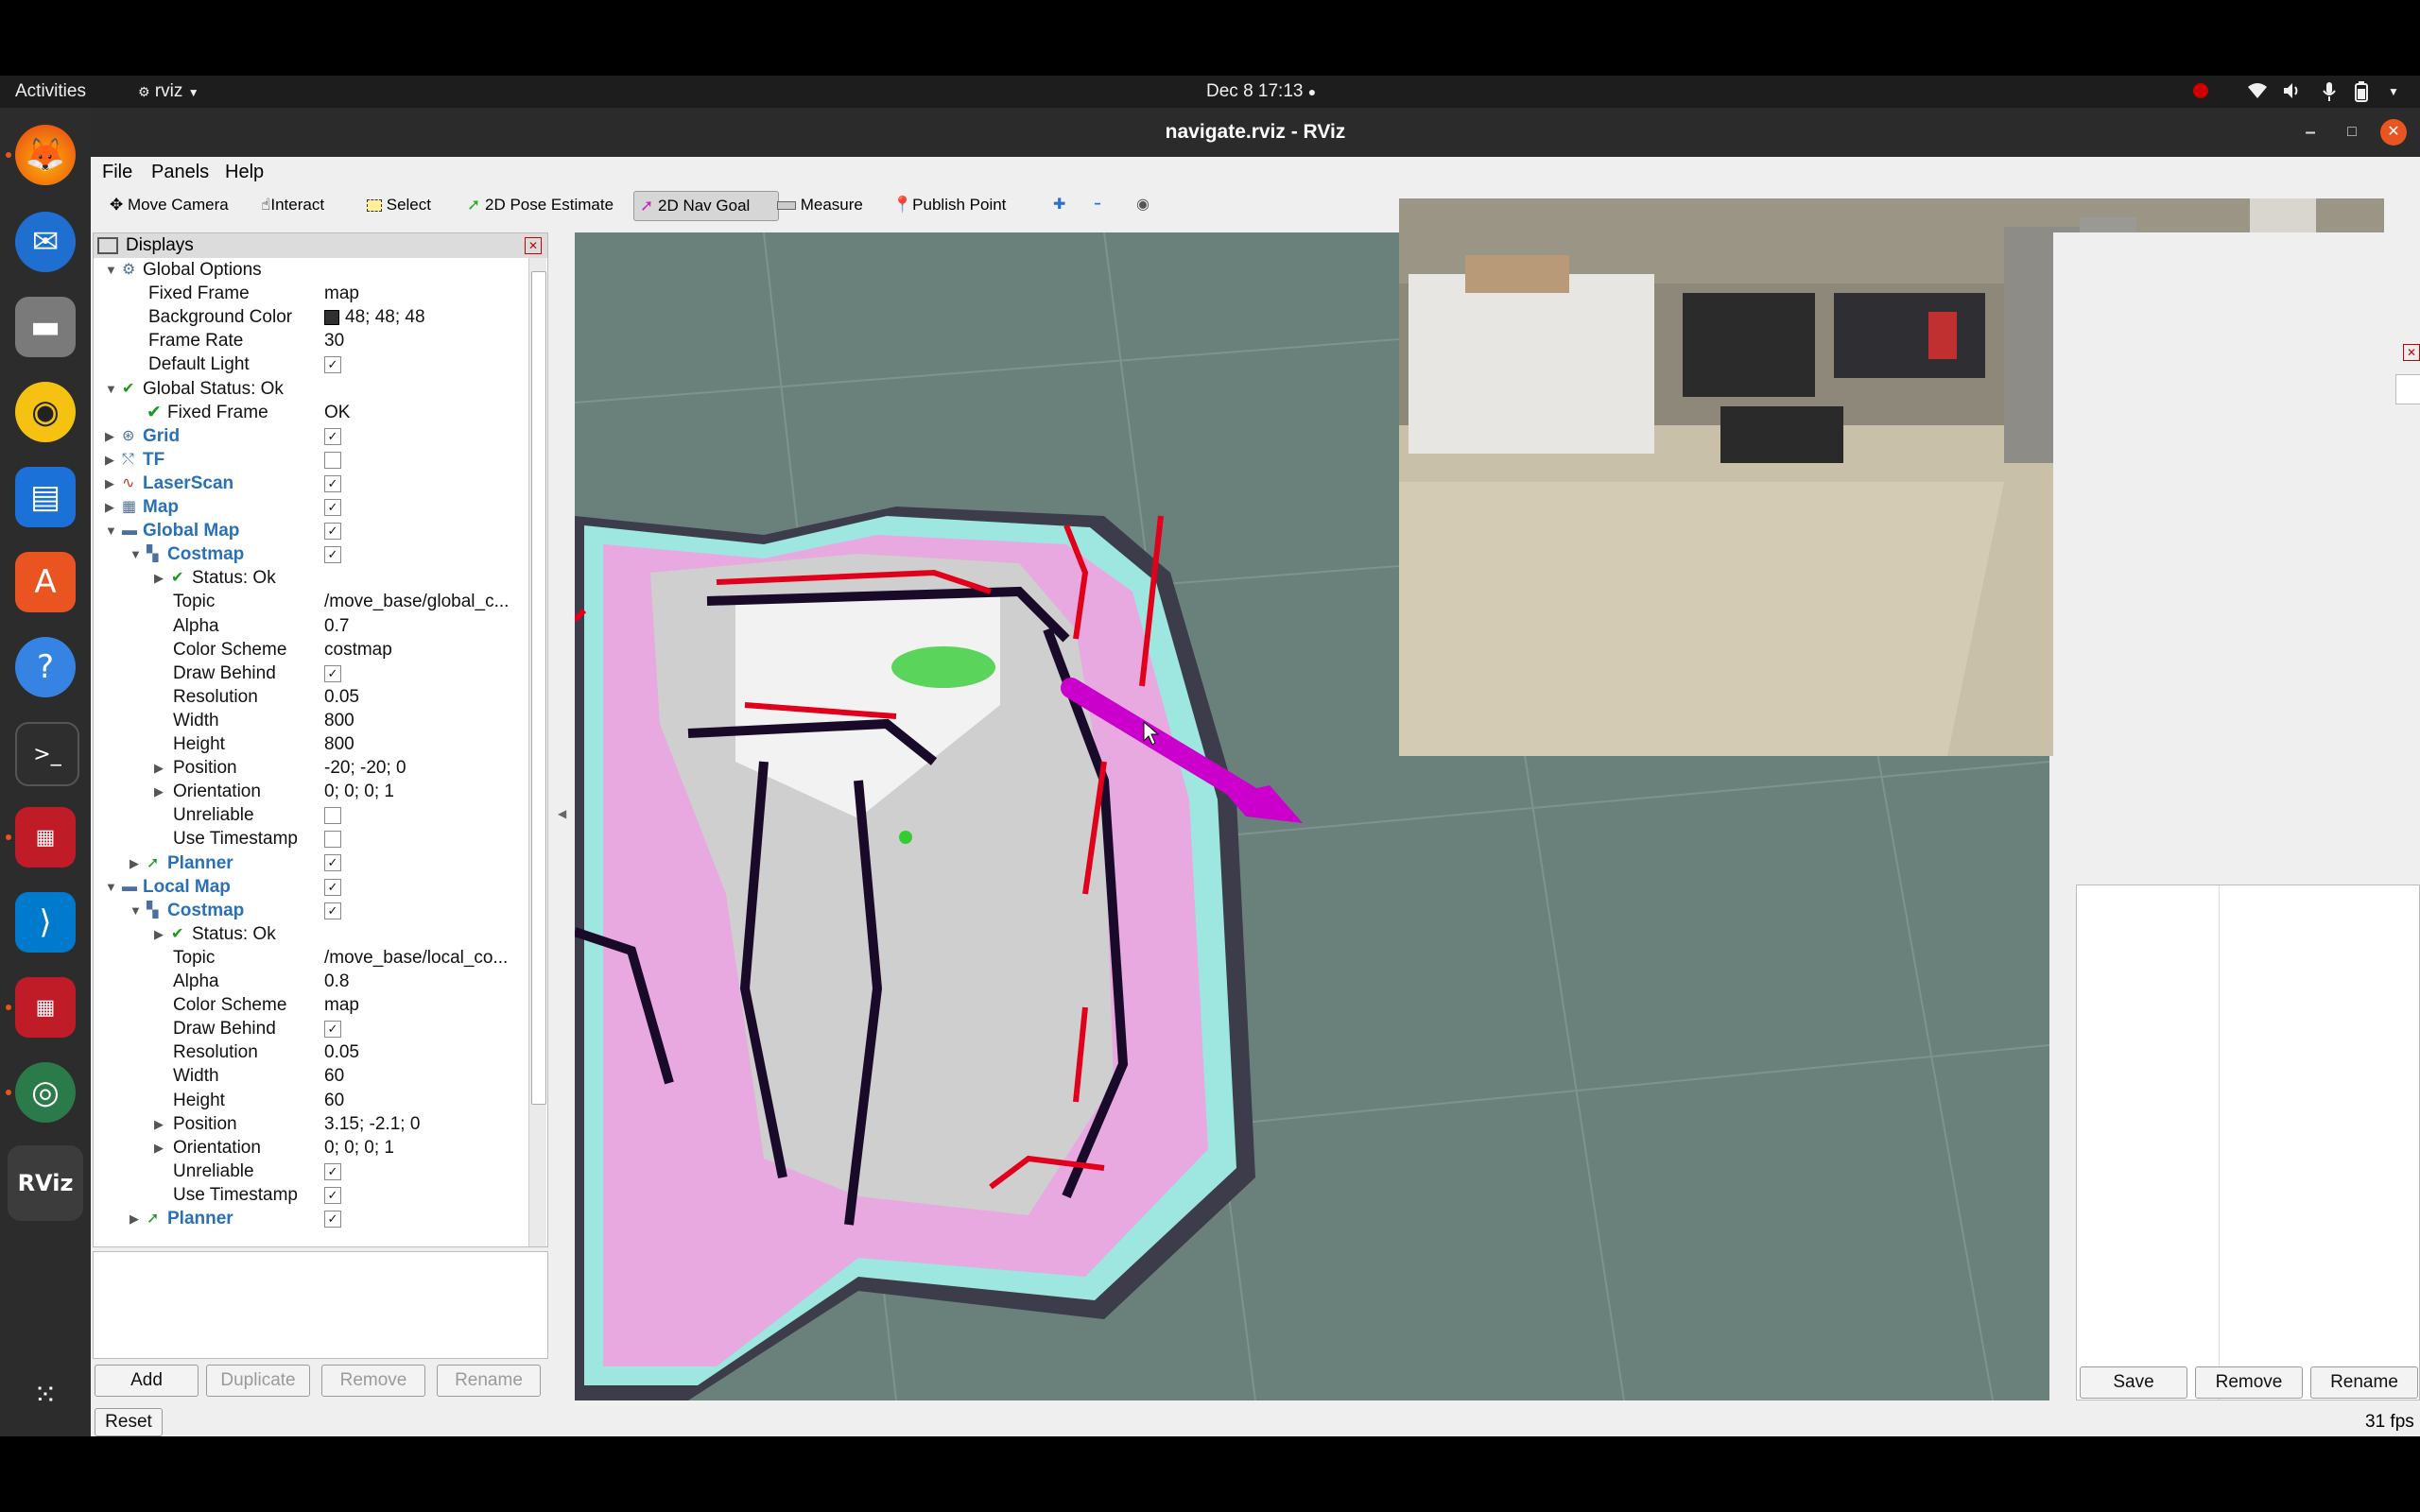 This screenshot has width=2420, height=1512. What do you see at coordinates (2411, 352) in the screenshot?
I see `views-panel-close-icon: ✕` at bounding box center [2411, 352].